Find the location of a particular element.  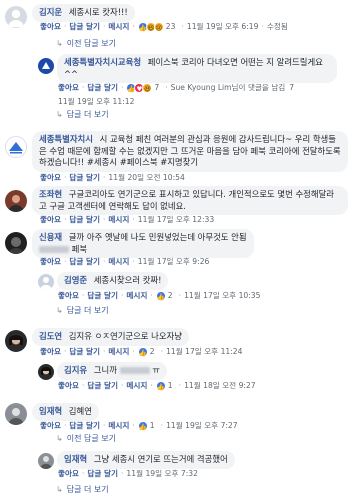

comment-actions: 좋아요 · 답글 달기 · 메시지 · 👍 2 · 11월 17일 오후 10:35 is located at coordinates (159, 295).